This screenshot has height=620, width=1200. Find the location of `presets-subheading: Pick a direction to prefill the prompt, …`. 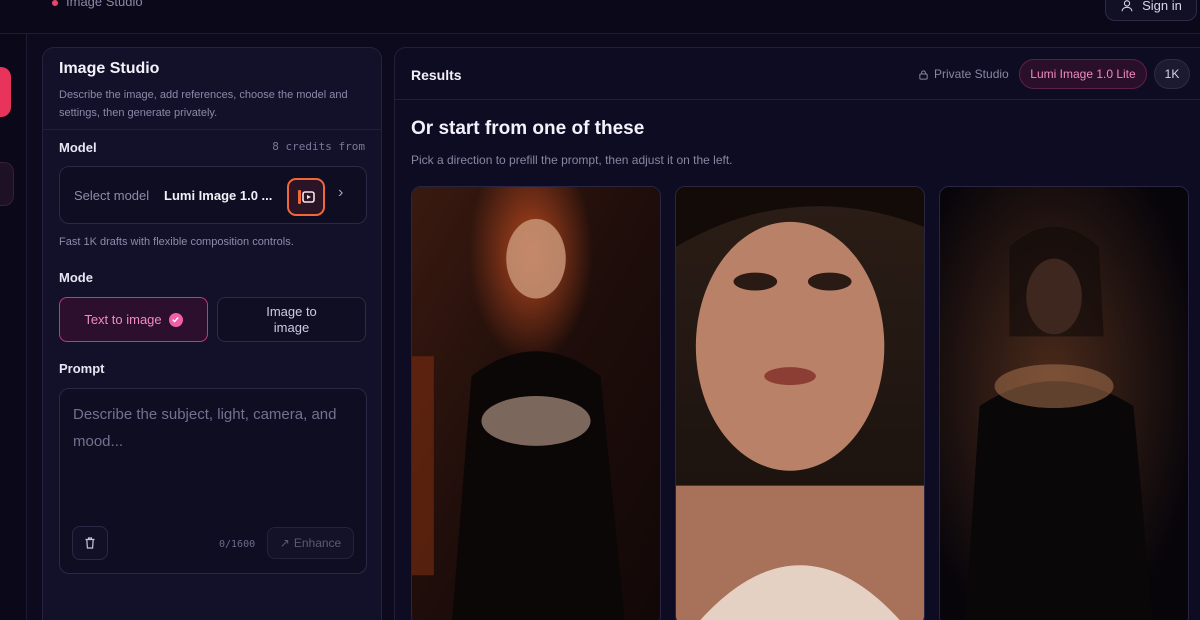

presets-subheading: Pick a direction to prefill the prompt, … is located at coordinates (572, 160).